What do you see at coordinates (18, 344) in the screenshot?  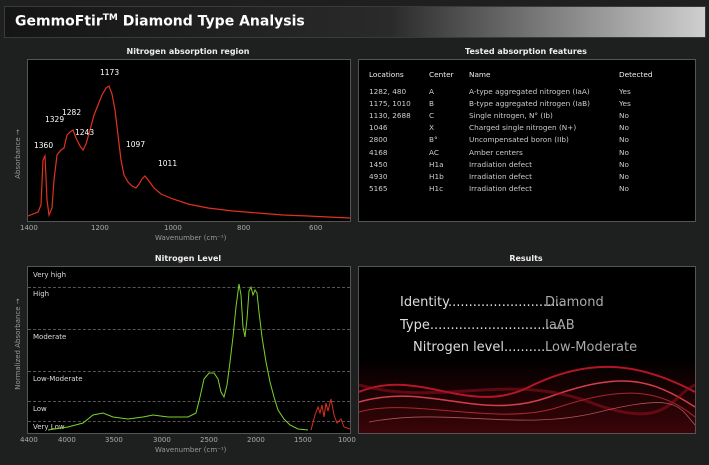 I see `level-y-label: Normalized Absorbance →` at bounding box center [18, 344].